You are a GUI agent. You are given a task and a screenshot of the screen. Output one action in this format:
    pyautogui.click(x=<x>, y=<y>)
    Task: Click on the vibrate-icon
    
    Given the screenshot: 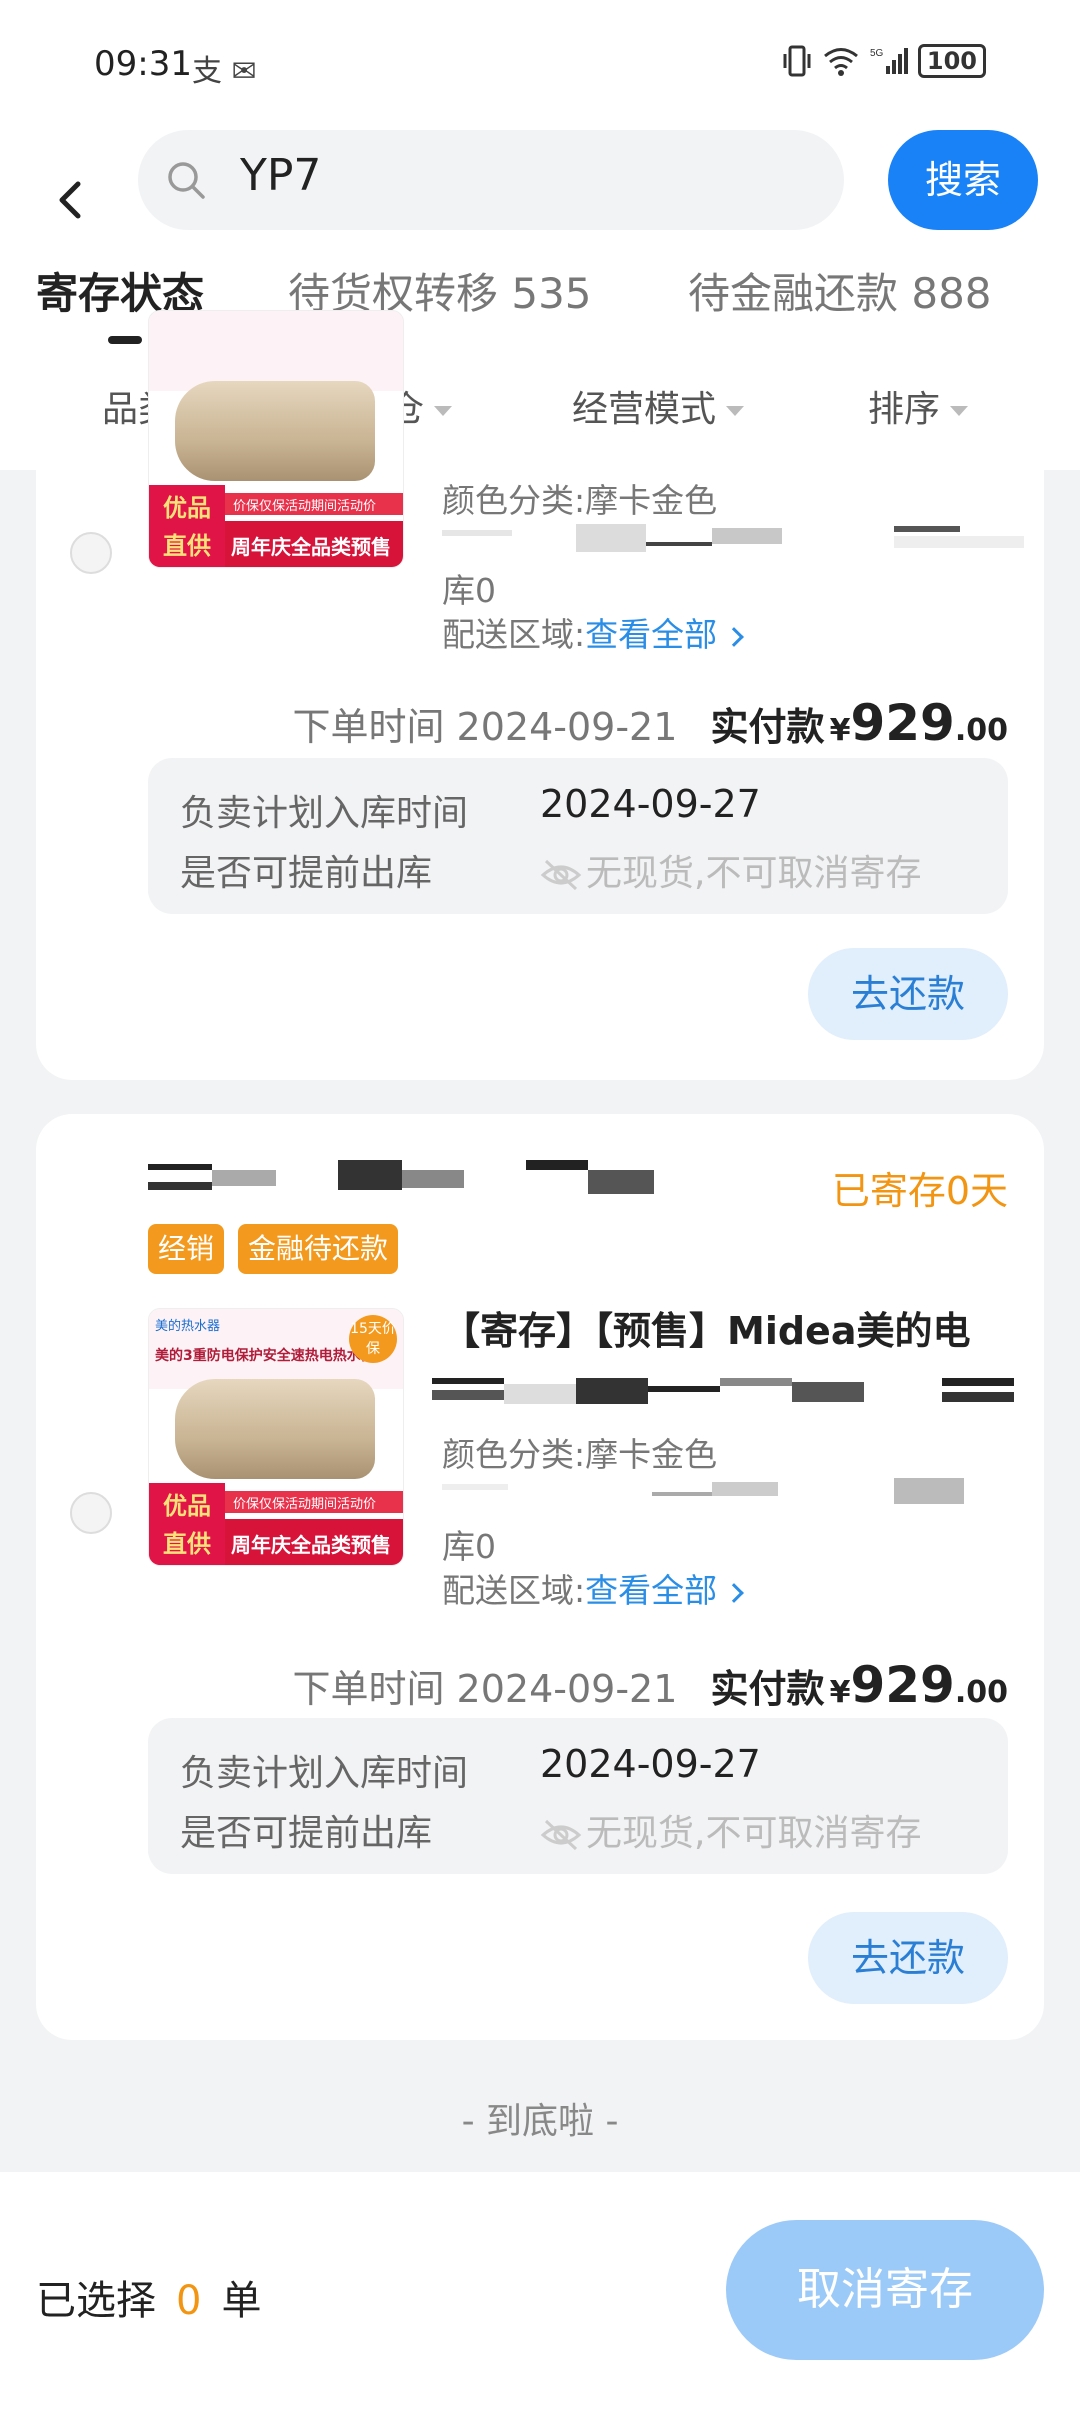 What is the action you would take?
    pyautogui.click(x=797, y=61)
    